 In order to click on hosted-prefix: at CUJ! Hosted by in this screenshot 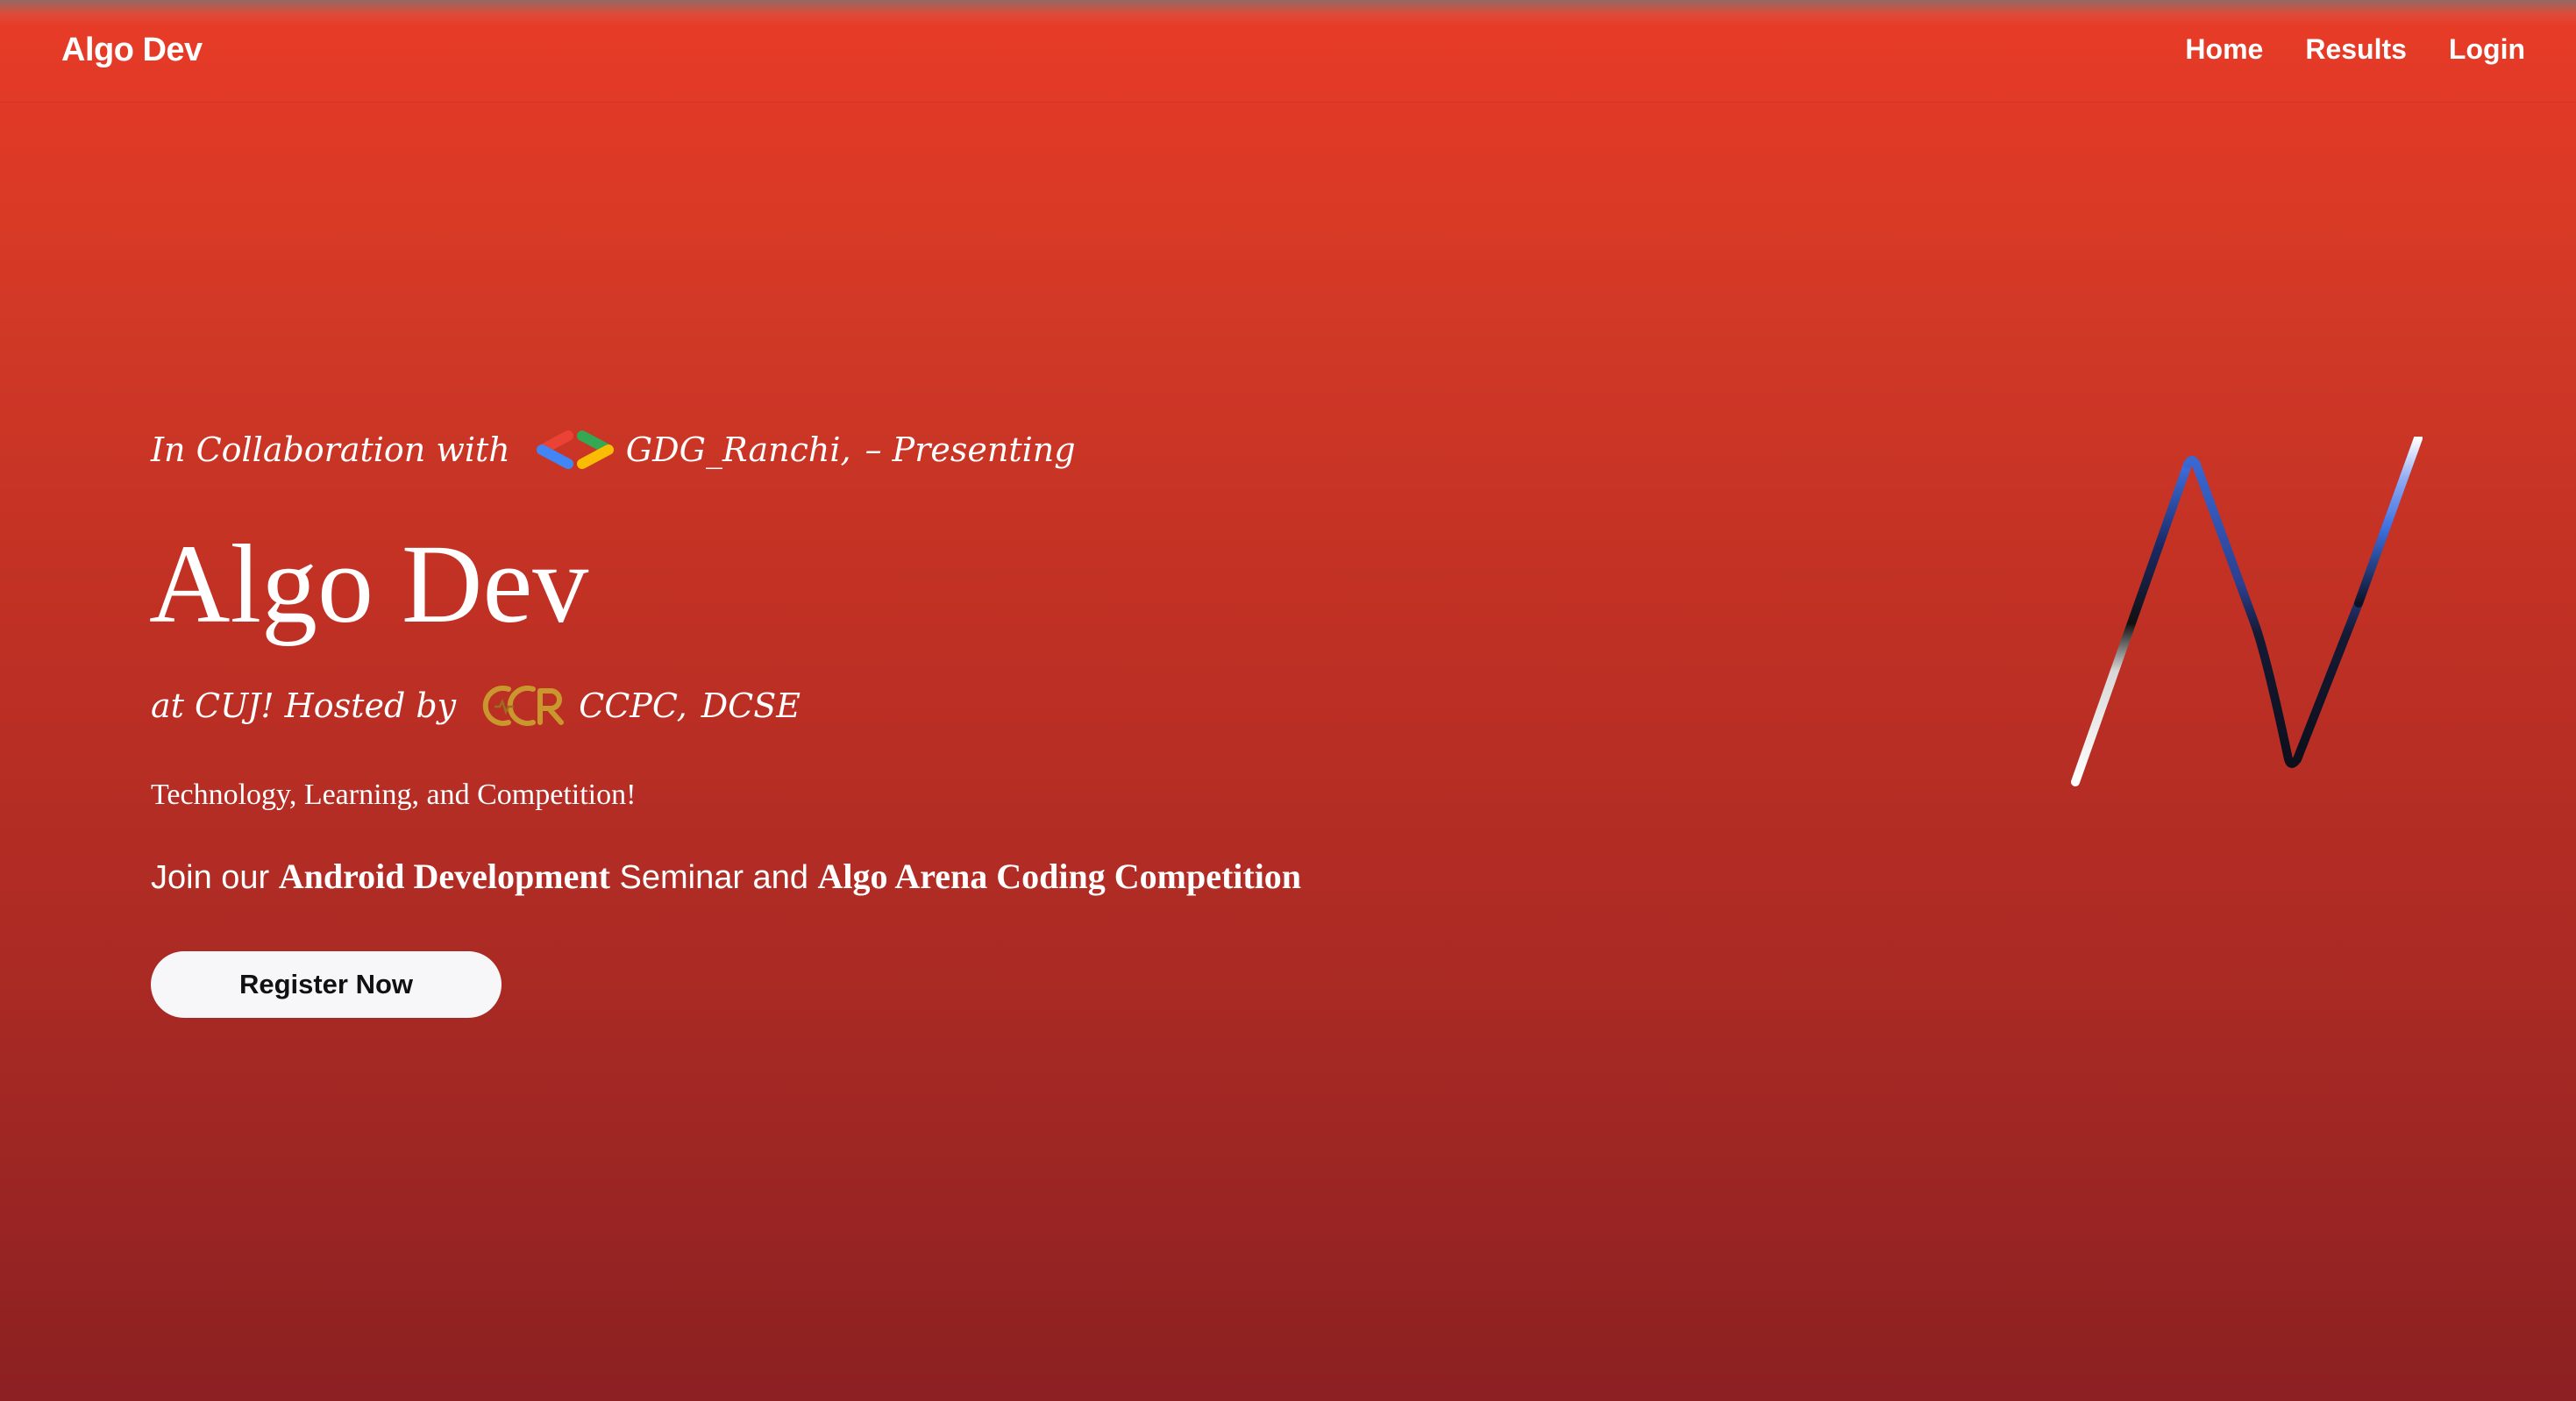, I will do `click(304, 705)`.